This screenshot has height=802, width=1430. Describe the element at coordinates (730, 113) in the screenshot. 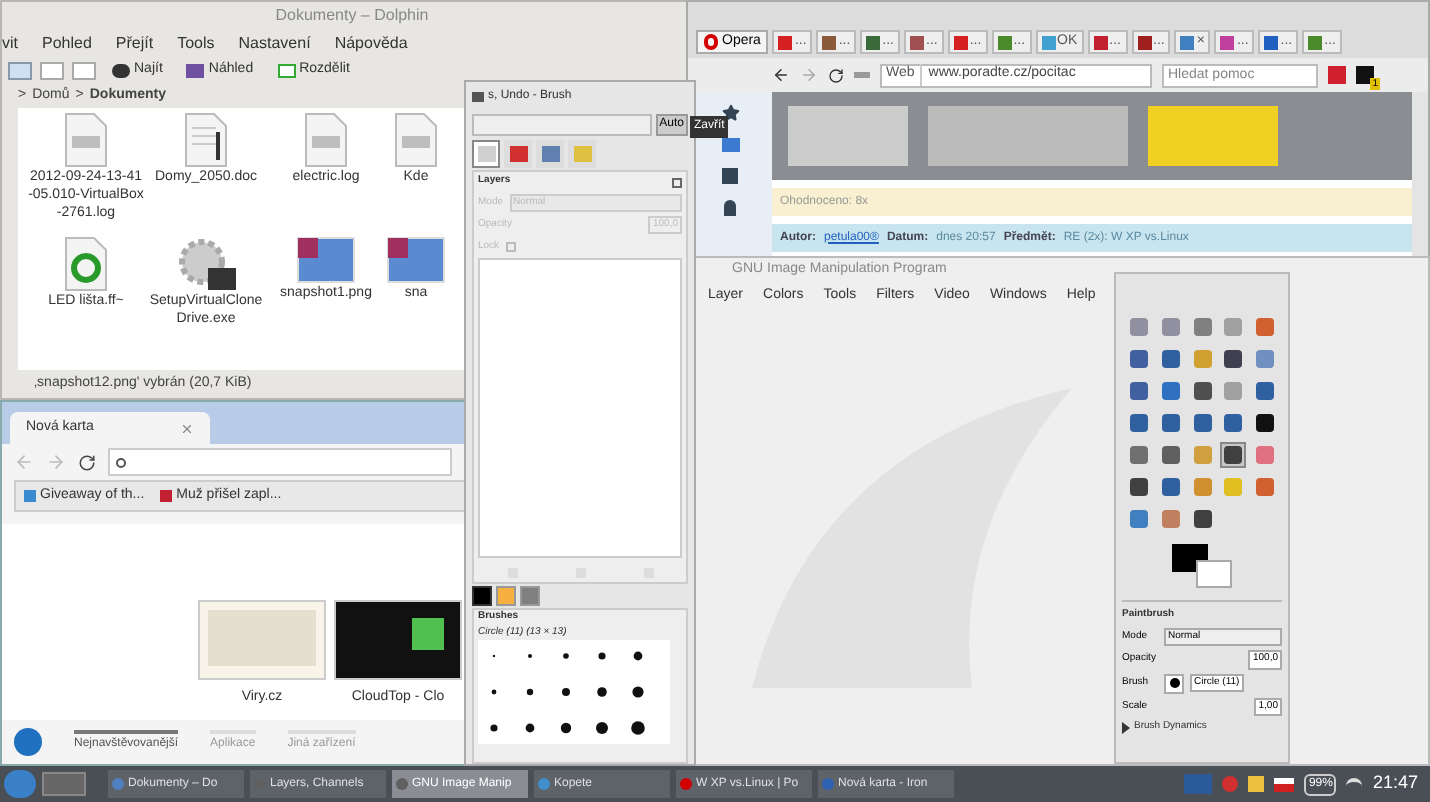

I see `star-icon` at that location.